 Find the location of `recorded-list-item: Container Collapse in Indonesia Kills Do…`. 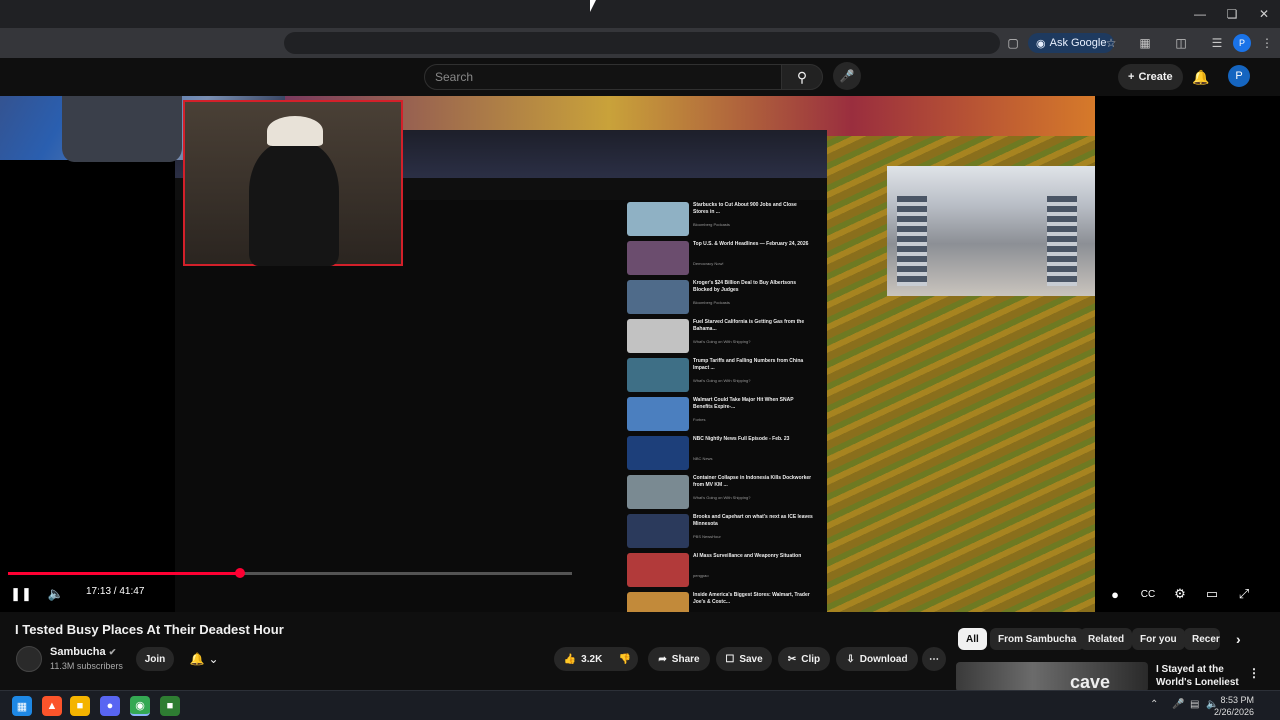

recorded-list-item: Container Collapse in Indonesia Kills Do… is located at coordinates (726, 492).